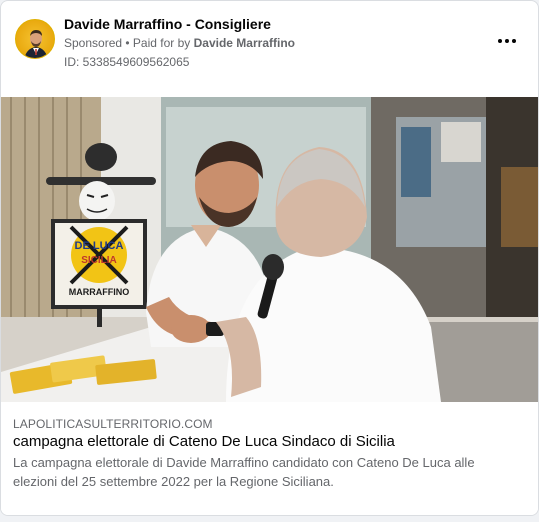 This screenshot has height=522, width=539. Describe the element at coordinates (127, 62) in the screenshot. I see `ad-id: ID: 5338549609562065` at that location.